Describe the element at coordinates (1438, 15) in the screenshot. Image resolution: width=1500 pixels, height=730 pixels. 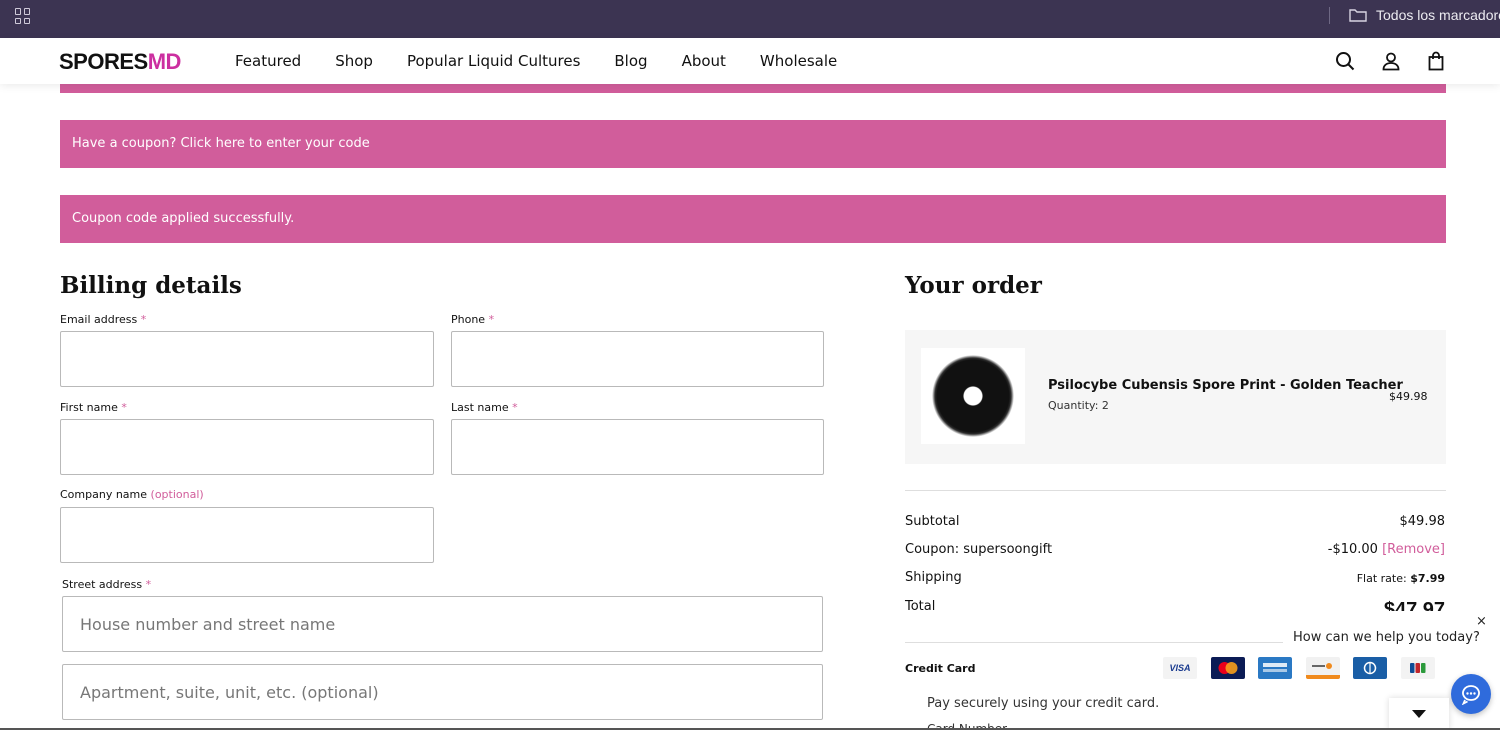
I see `bookmarks-folder-label: Todos los marcadores` at that location.